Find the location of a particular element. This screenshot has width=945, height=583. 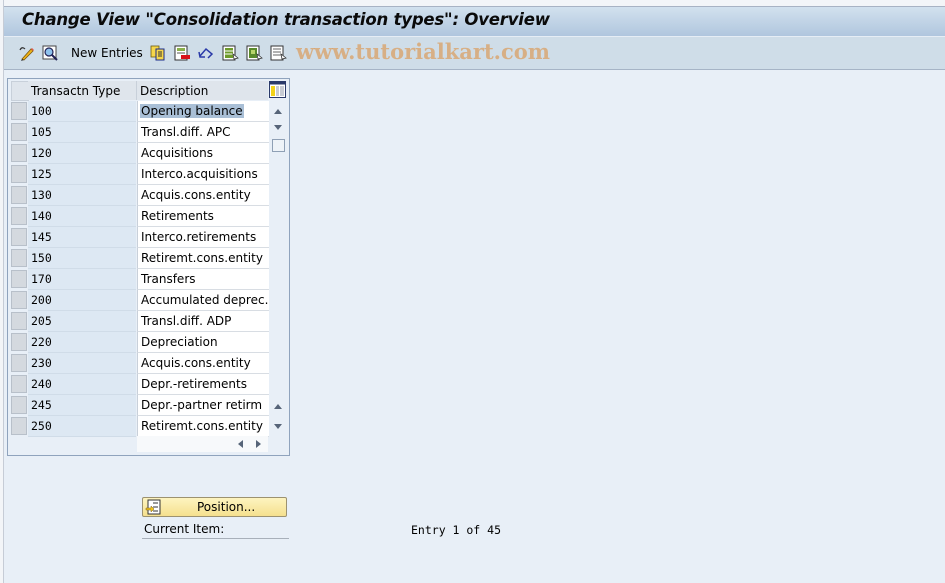

transaction-type-value: 145 is located at coordinates (41, 237).